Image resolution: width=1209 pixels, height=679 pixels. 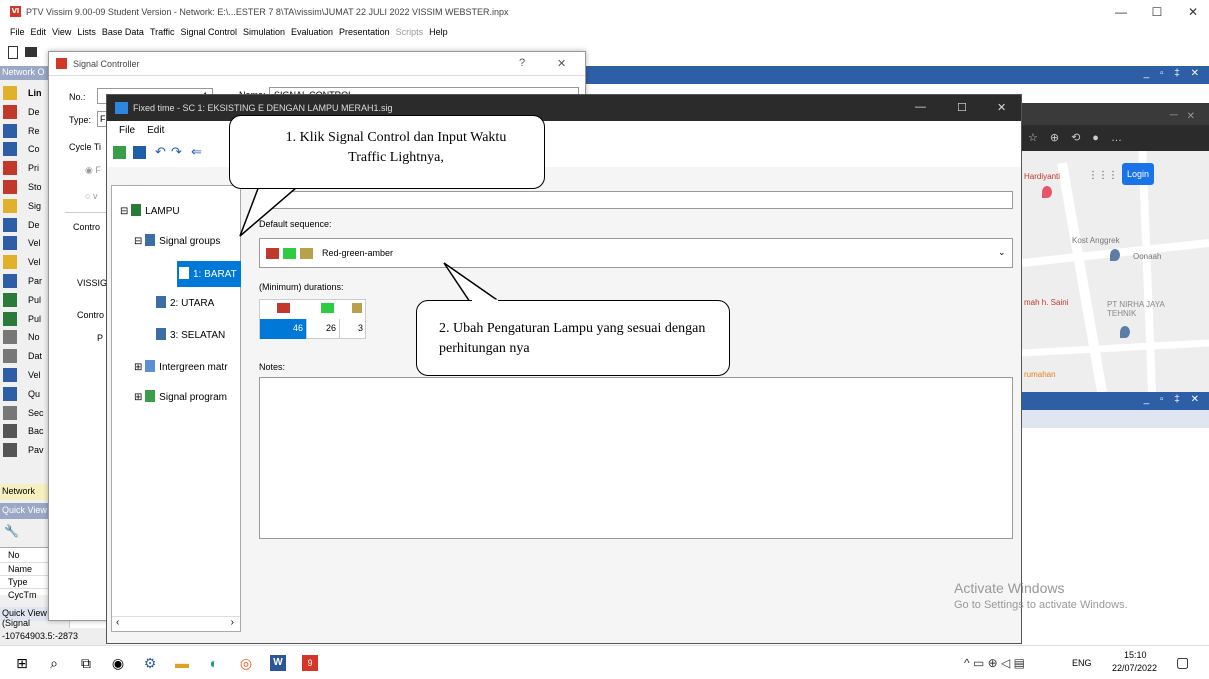 I want to click on ft-close-button: ✕, so click(x=1001, y=107).